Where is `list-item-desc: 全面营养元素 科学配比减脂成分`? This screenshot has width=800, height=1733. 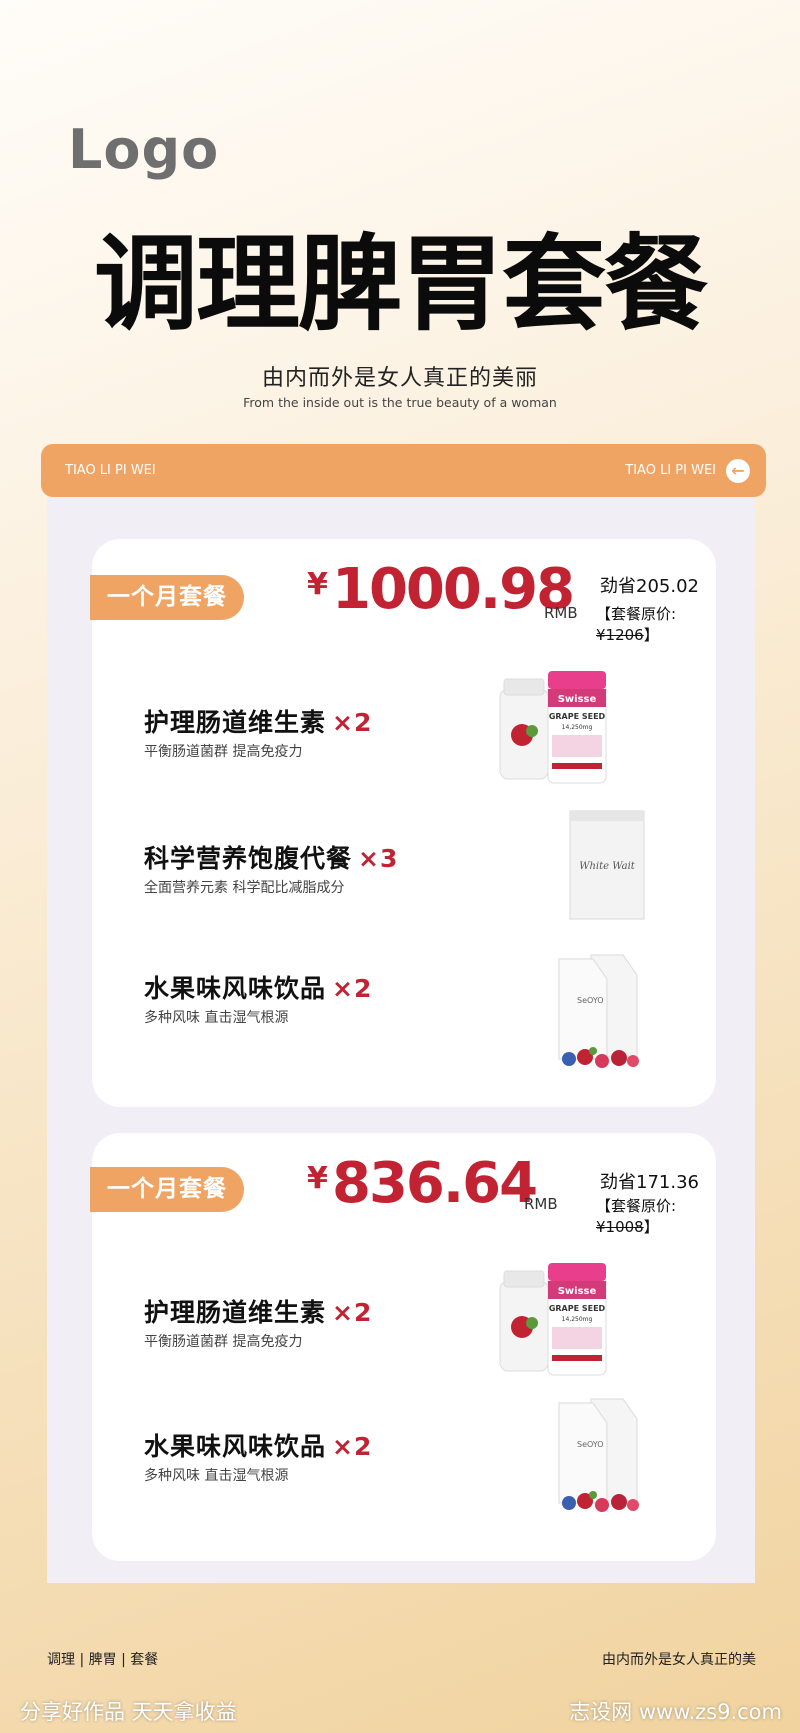
list-item-desc: 全面营养元素 科学配比减脂成分 is located at coordinates (244, 888).